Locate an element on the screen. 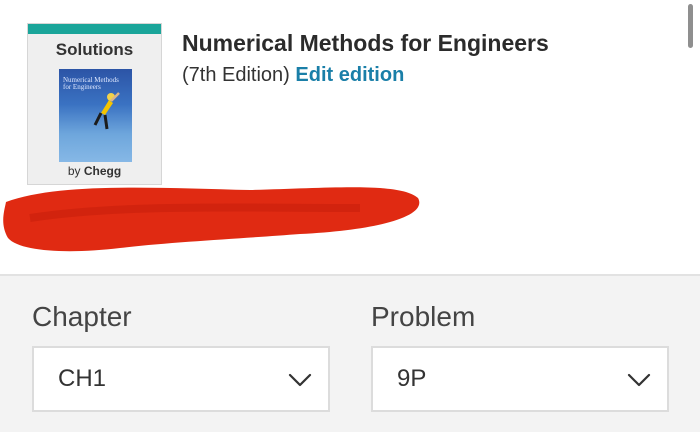 This screenshot has width=700, height=432. book-title: Numerical Methods for Engineers is located at coordinates (365, 43).